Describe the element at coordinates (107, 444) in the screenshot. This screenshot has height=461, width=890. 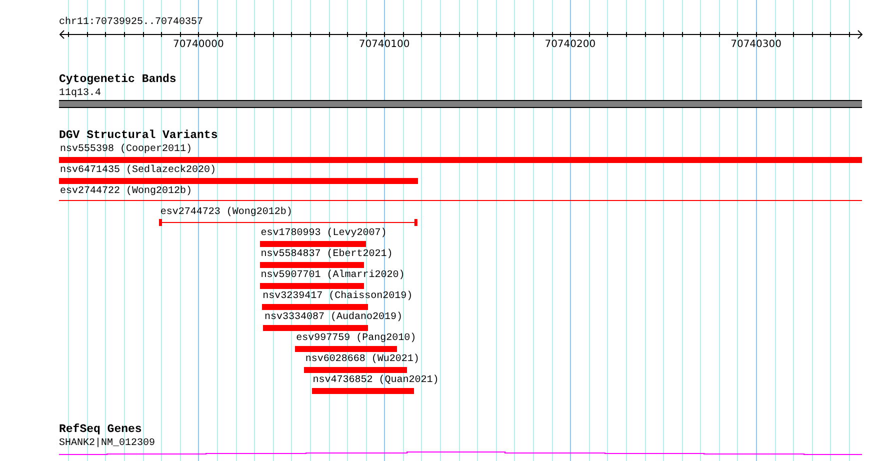
I see `gene-label: SHANK2|NM_012309` at that location.